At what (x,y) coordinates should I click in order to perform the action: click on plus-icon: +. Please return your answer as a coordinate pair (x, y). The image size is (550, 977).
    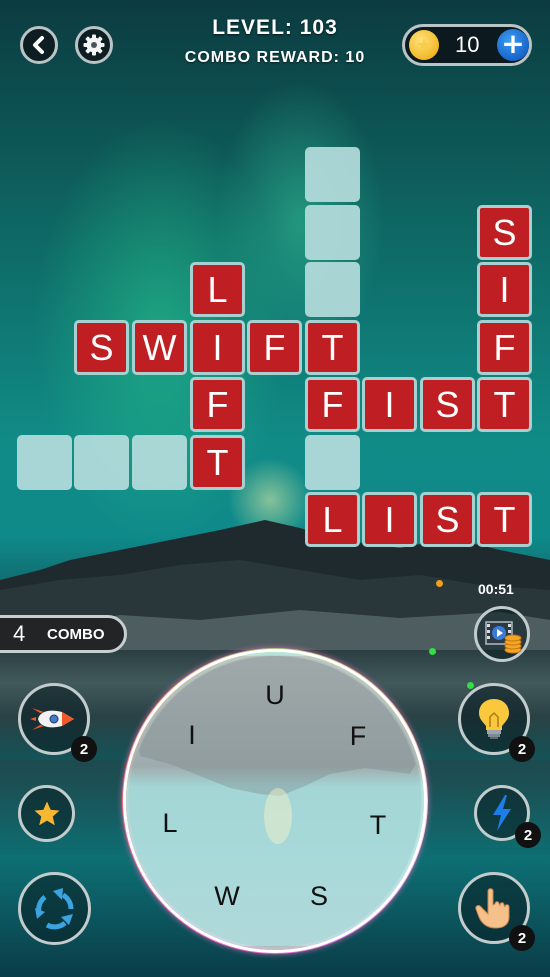
    Looking at the image, I should click on (513, 43).